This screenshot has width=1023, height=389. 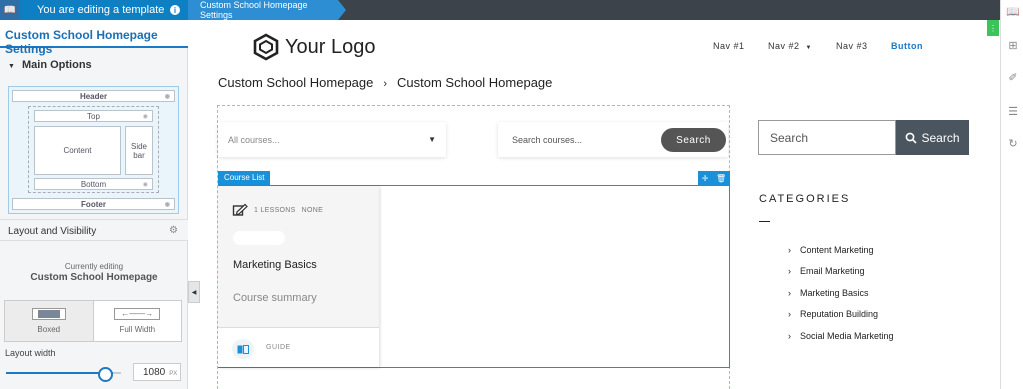 What do you see at coordinates (57, 65) in the screenshot?
I see `main-options-label: Main Options` at bounding box center [57, 65].